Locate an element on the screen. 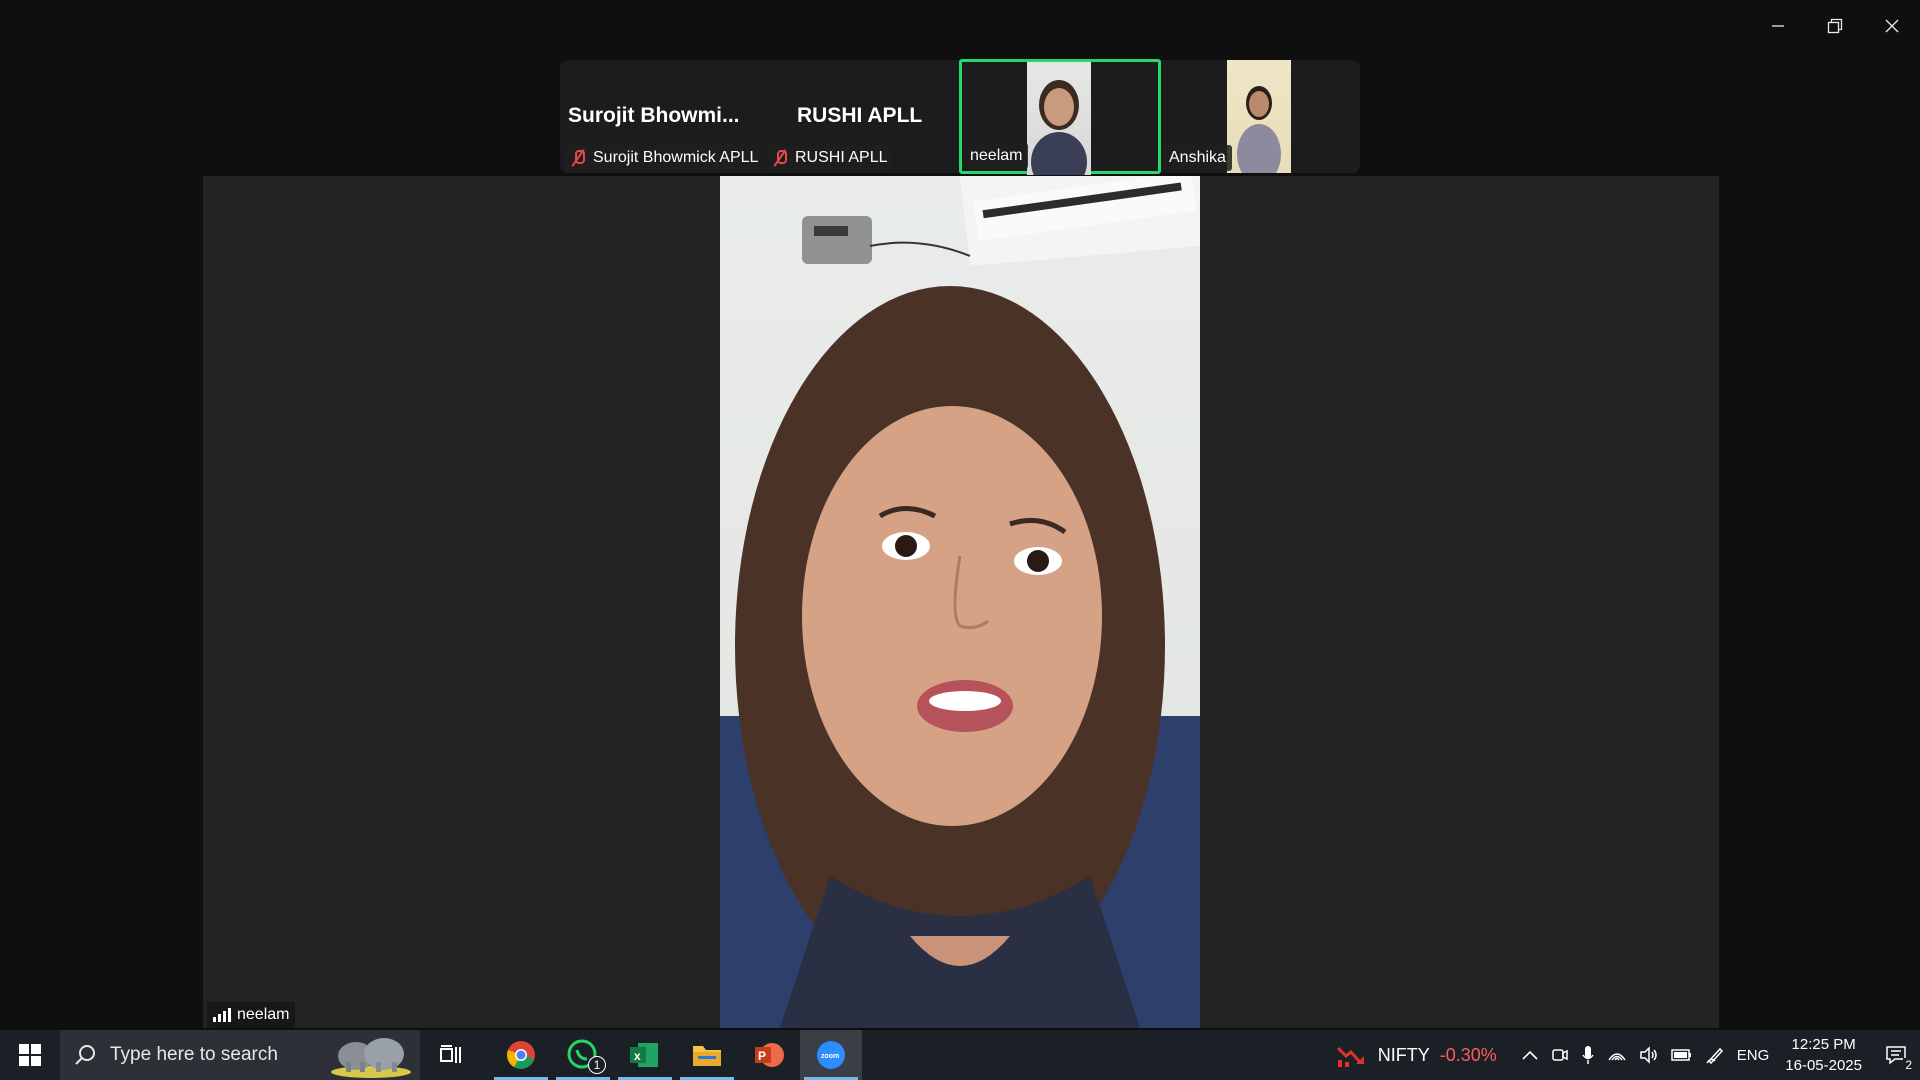 This screenshot has height=1080, width=1920. restore-icon is located at coordinates (1834, 26).